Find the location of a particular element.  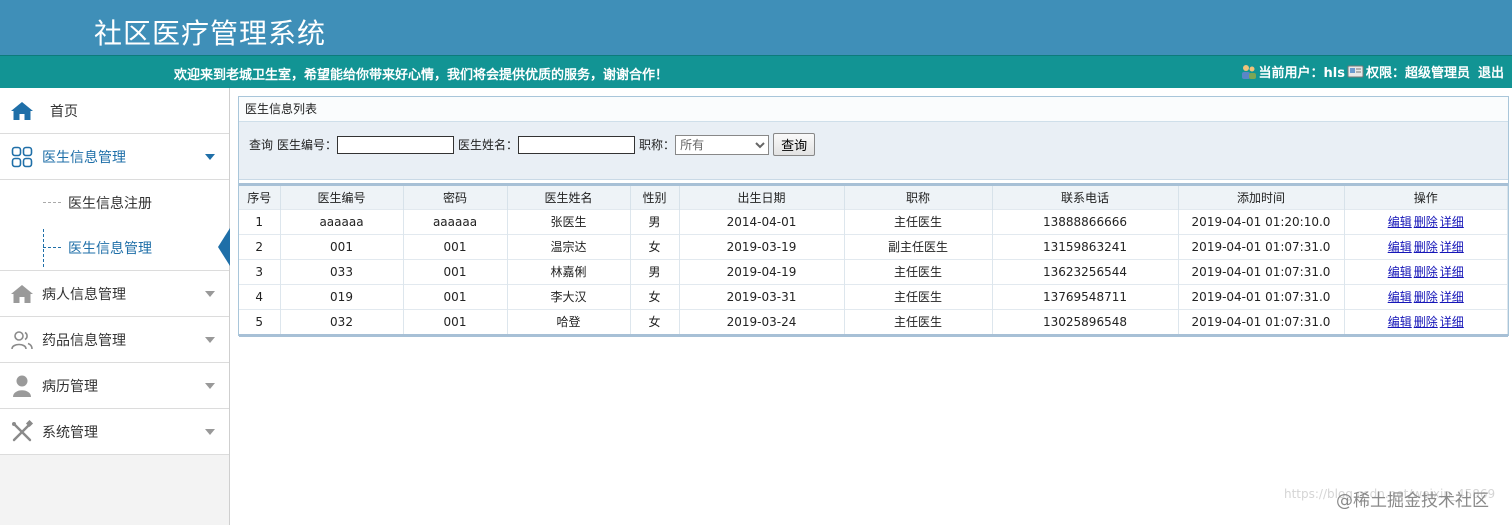

sidebar-subitem-doctor-list: 医生信息管理 is located at coordinates (115, 247).